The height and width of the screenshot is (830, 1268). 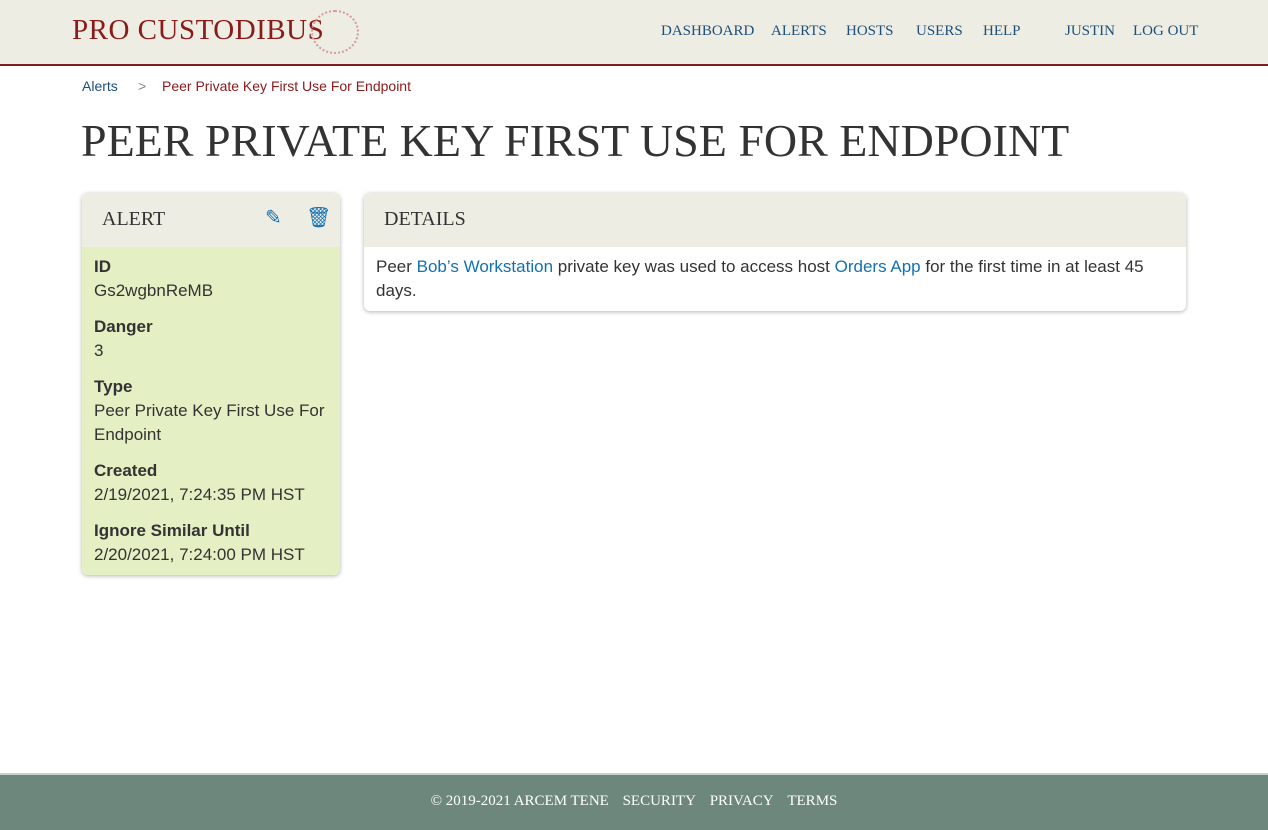 What do you see at coordinates (742, 801) in the screenshot?
I see `footer-privacy-link: PRIVACY` at bounding box center [742, 801].